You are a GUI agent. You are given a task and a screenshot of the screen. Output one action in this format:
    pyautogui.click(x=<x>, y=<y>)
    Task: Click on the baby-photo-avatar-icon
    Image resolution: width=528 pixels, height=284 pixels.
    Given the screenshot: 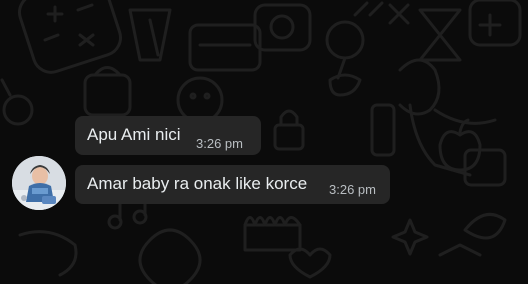 What is the action you would take?
    pyautogui.click(x=39, y=183)
    